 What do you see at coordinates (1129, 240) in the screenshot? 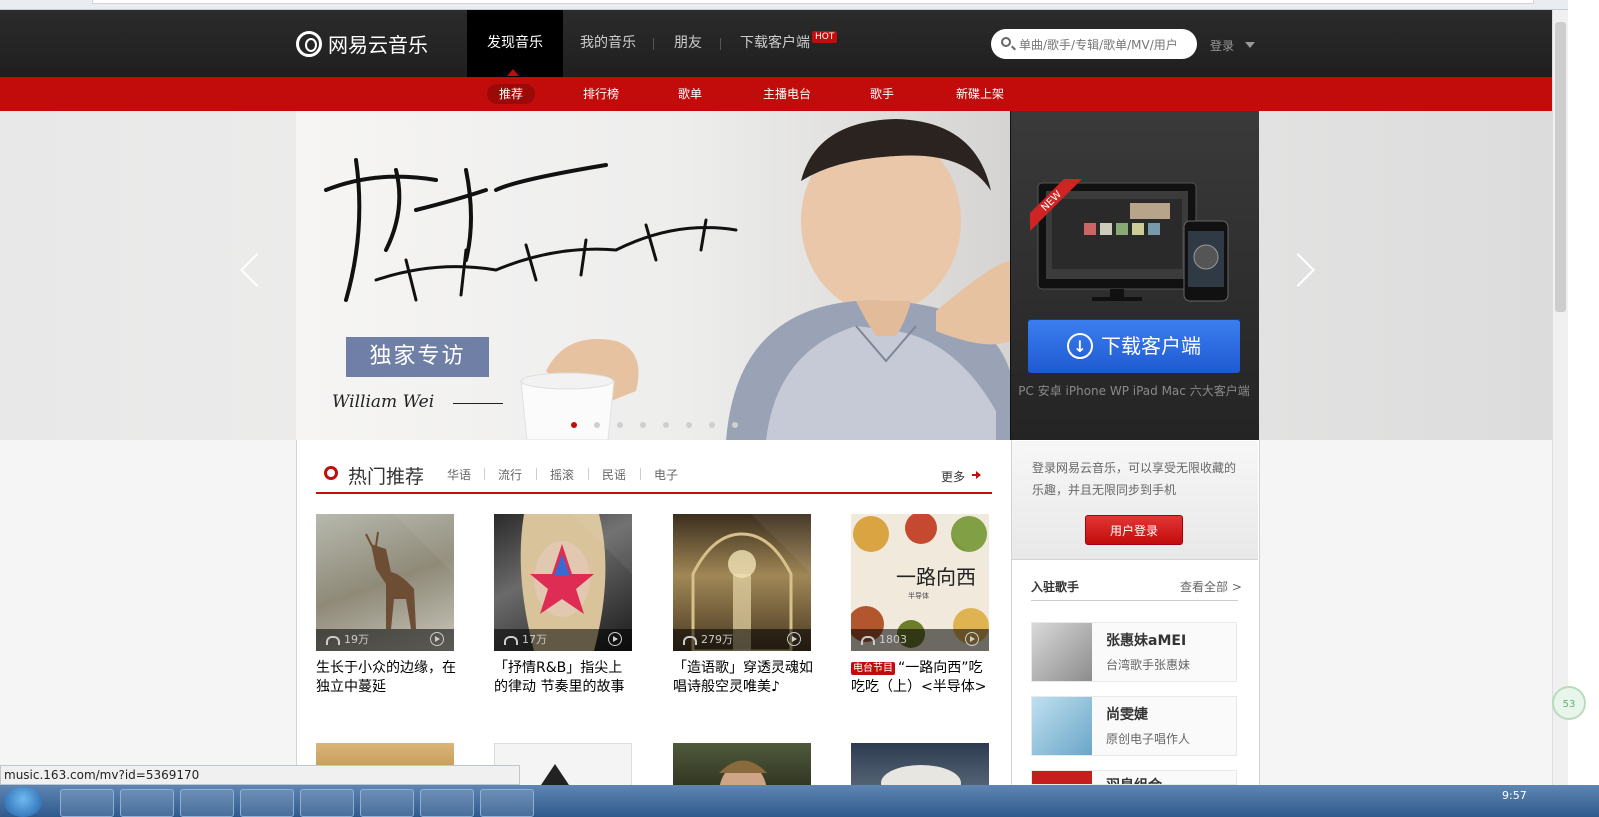
I see `devices-illustration: NEW` at bounding box center [1129, 240].